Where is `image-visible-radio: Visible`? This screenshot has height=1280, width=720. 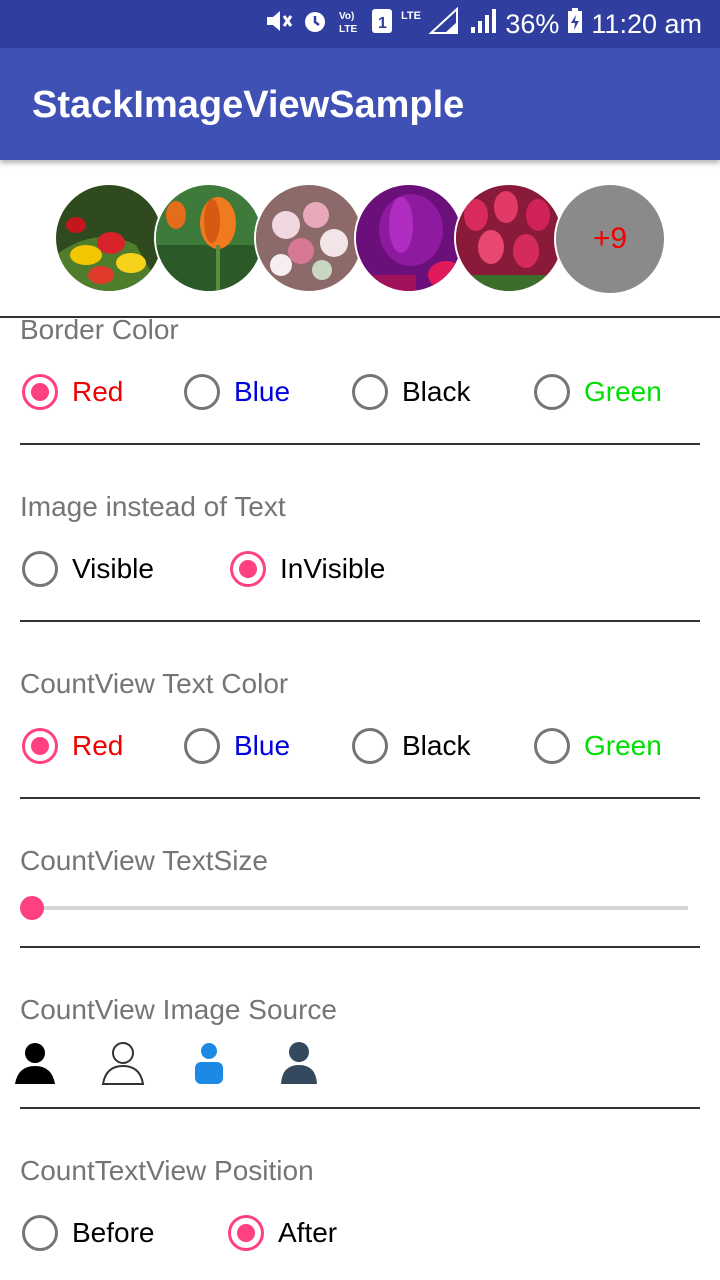 image-visible-radio: Visible is located at coordinates (88, 569).